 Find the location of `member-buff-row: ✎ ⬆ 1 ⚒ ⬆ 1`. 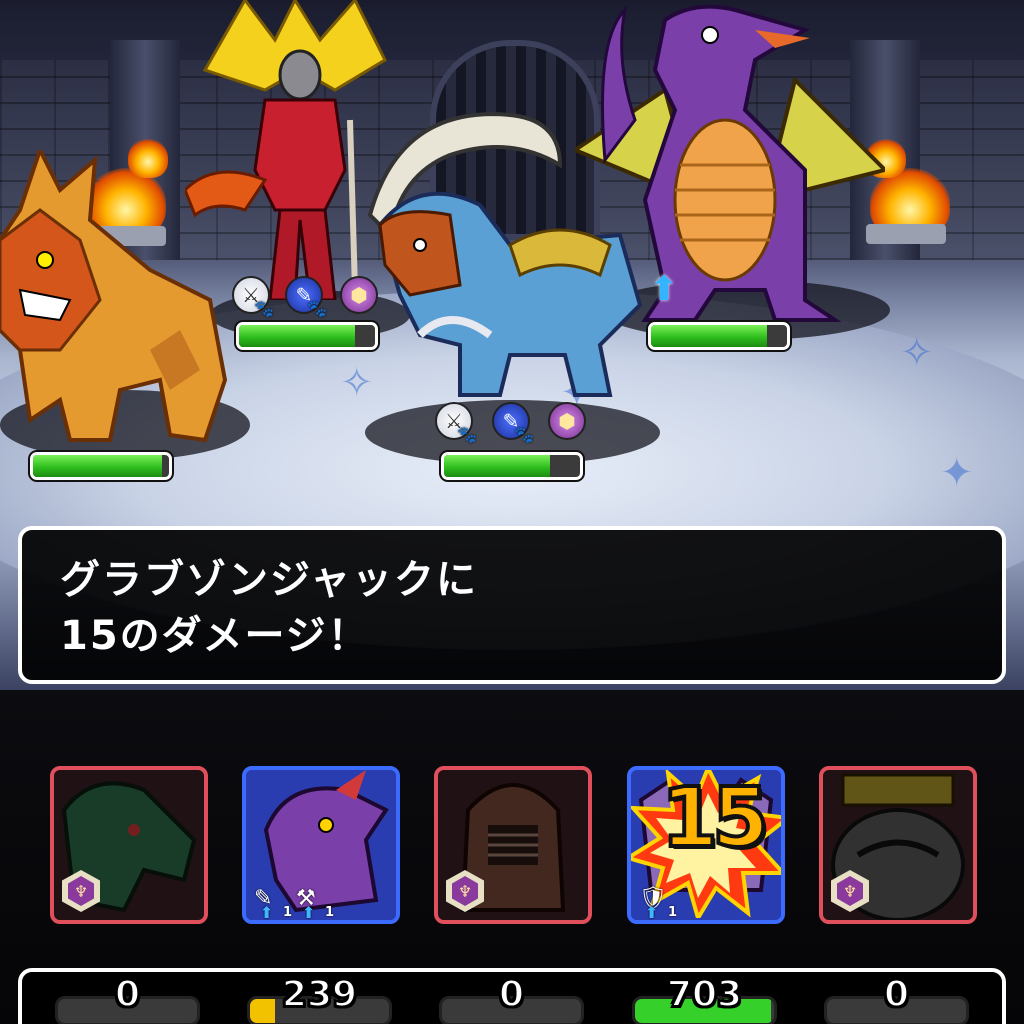

member-buff-row: ✎ ⬆ 1 ⚒ ⬆ 1 is located at coordinates (321, 900).